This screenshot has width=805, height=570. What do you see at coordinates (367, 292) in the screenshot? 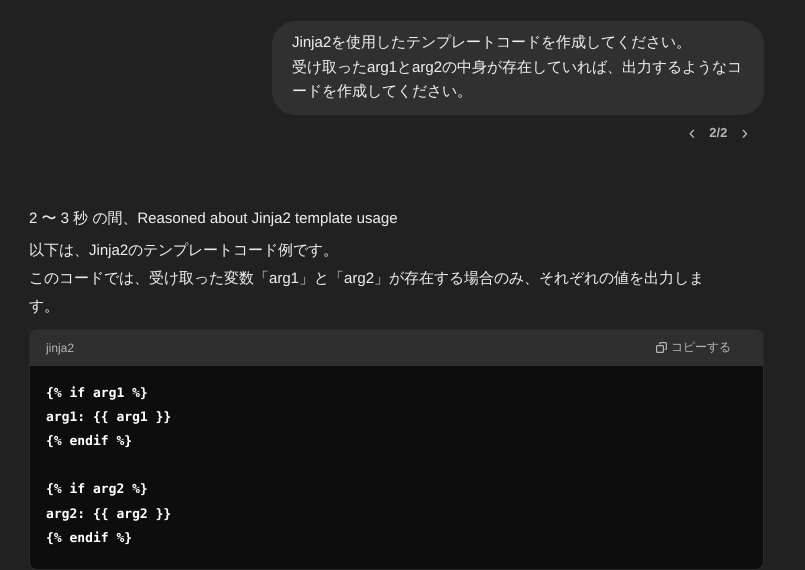
I see `response-text: このコードでは、受け取った変数「arg1」と「arg2」が存在する場合のみ、それぞれの値を出力します。` at bounding box center [367, 292].